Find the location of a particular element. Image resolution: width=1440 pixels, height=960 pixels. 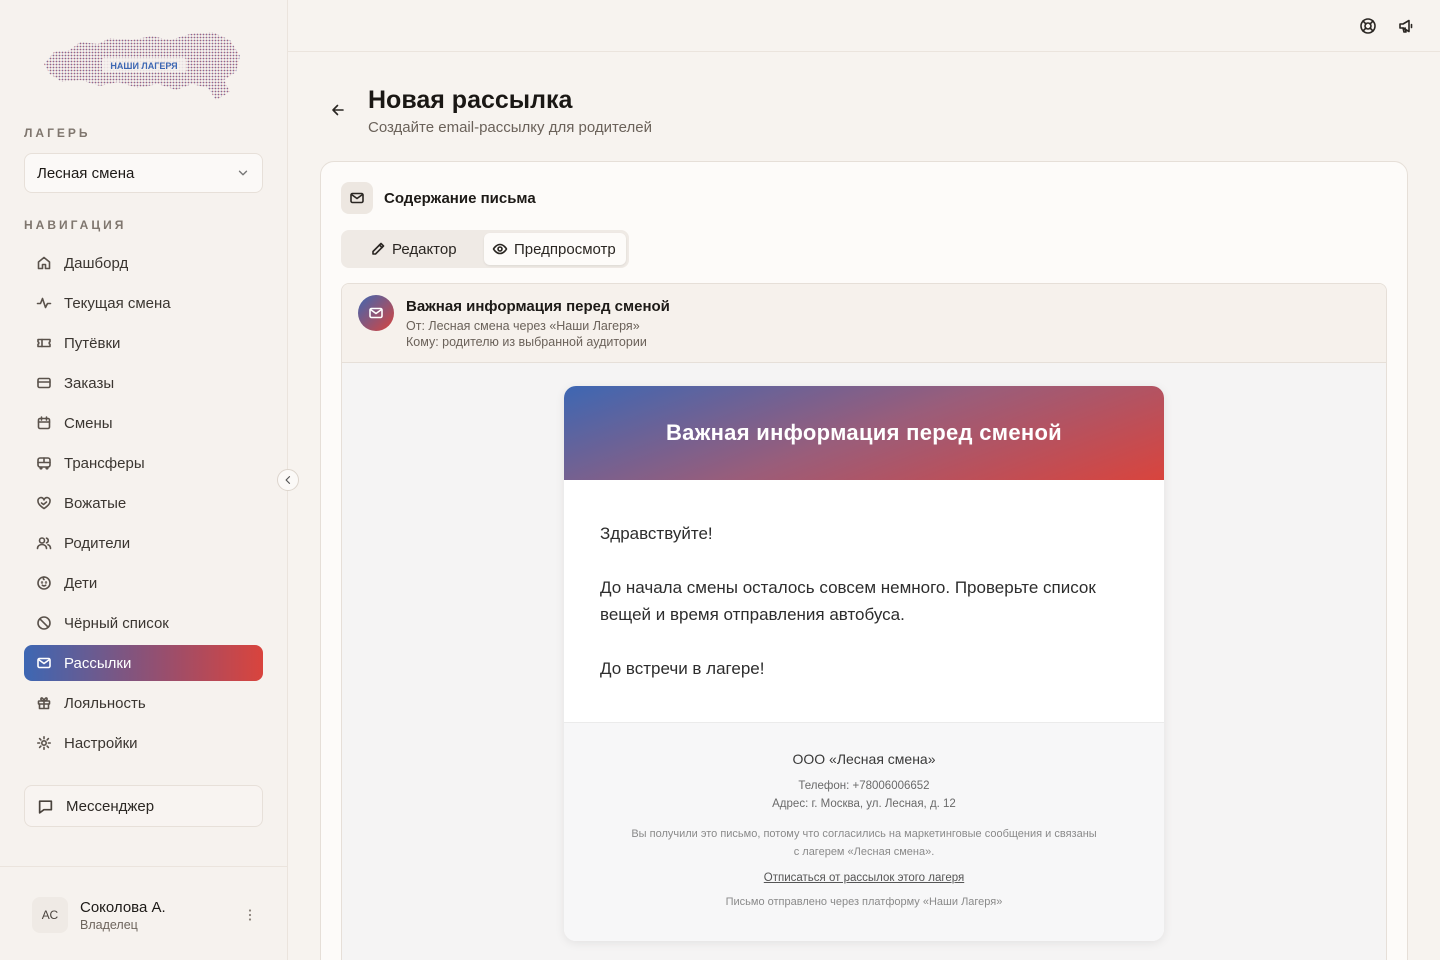

more-vertical-icon is located at coordinates (250, 915).